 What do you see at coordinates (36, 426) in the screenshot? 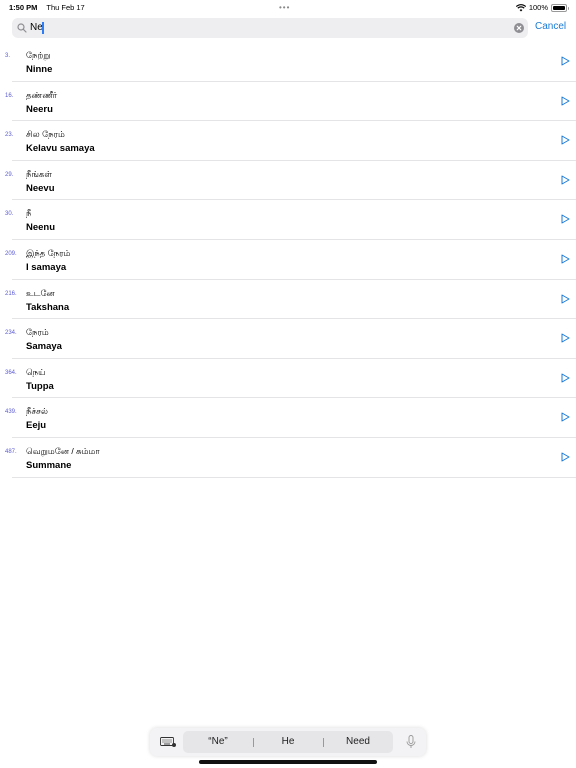
I see `item-transliteration: Eeju` at bounding box center [36, 426].